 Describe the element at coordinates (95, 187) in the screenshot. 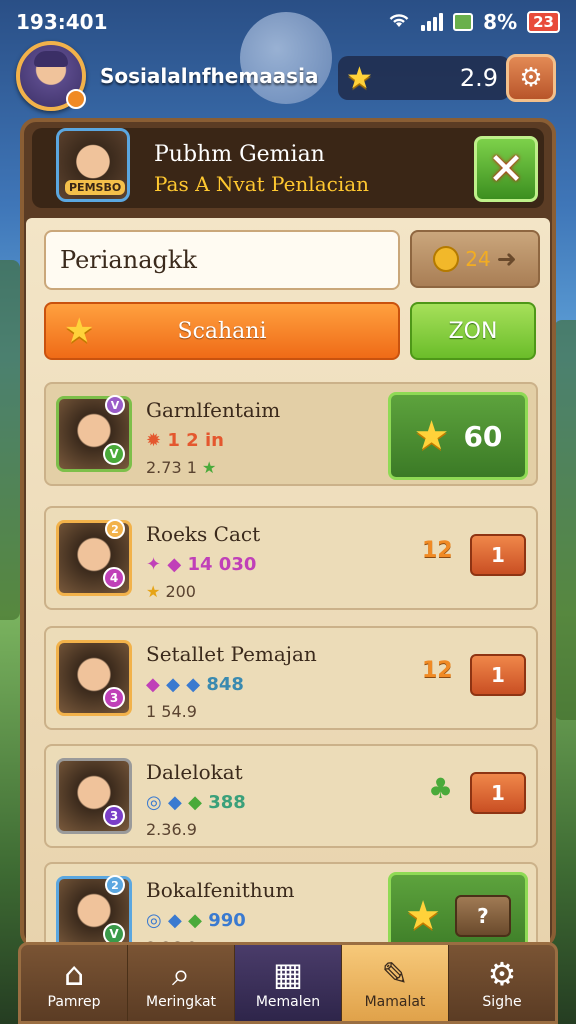

I see `featured-tag: PEMSBO` at that location.